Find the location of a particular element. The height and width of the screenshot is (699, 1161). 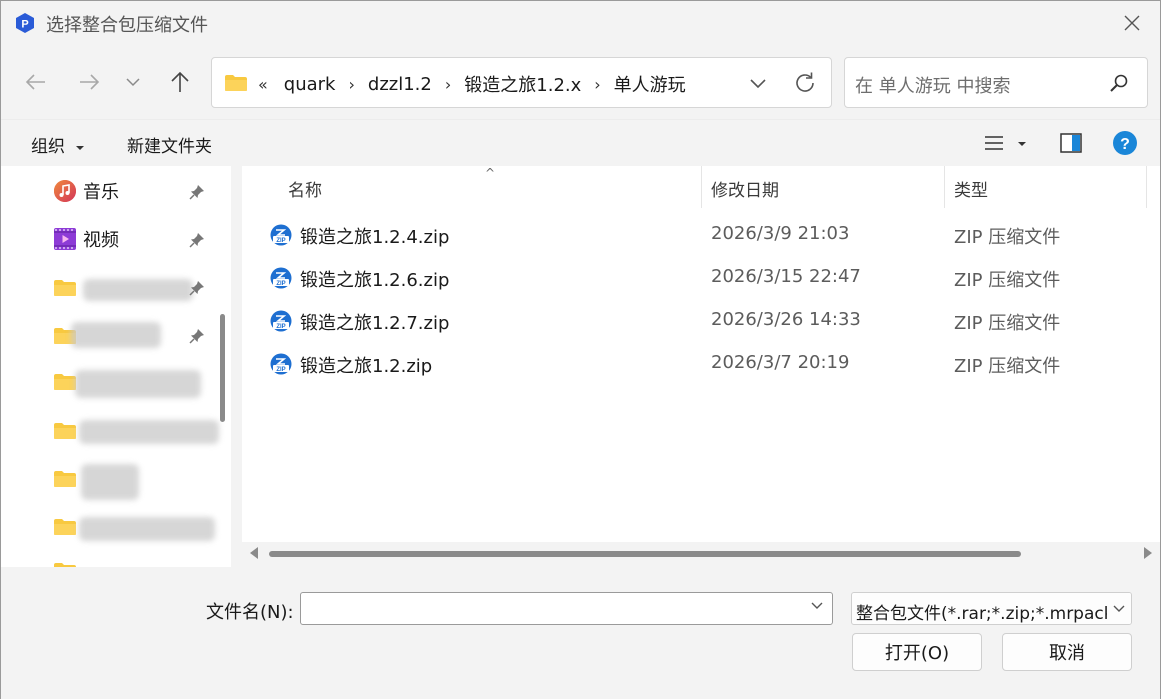

organize-label: 组织 is located at coordinates (48, 147).